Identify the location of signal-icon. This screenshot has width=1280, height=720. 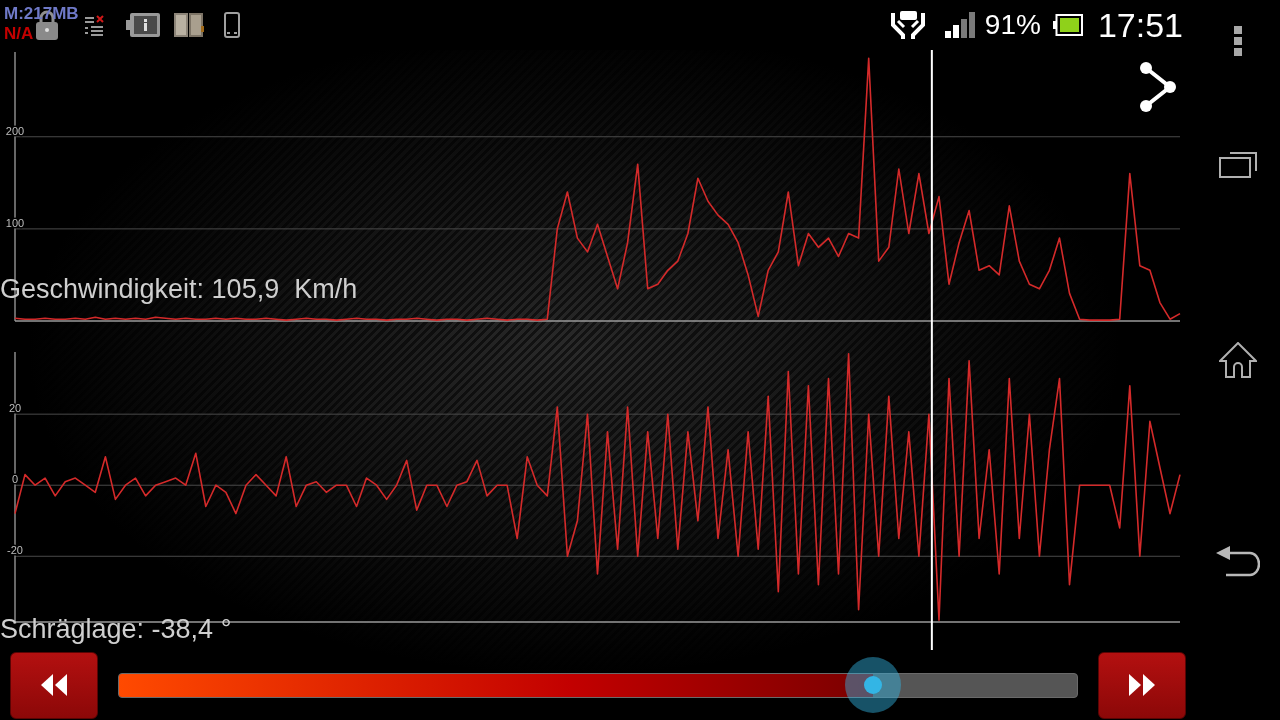
(959, 25).